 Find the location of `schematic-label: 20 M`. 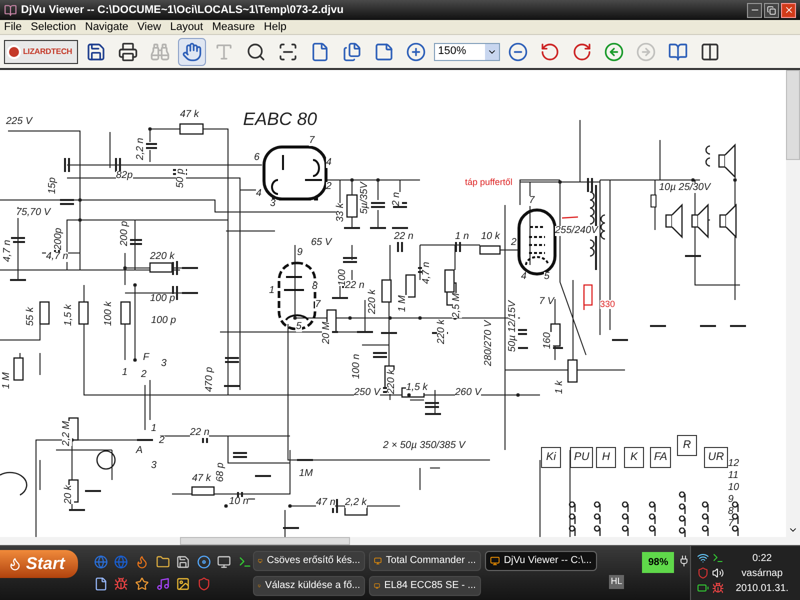

schematic-label: 20 M is located at coordinates (327, 333).